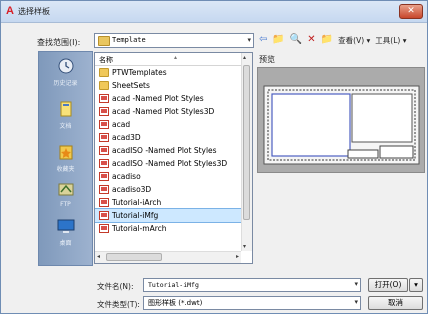 This screenshot has height=314, width=428. What do you see at coordinates (132, 189) in the screenshot?
I see `list-item-label: acadiso3D` at bounding box center [132, 189].